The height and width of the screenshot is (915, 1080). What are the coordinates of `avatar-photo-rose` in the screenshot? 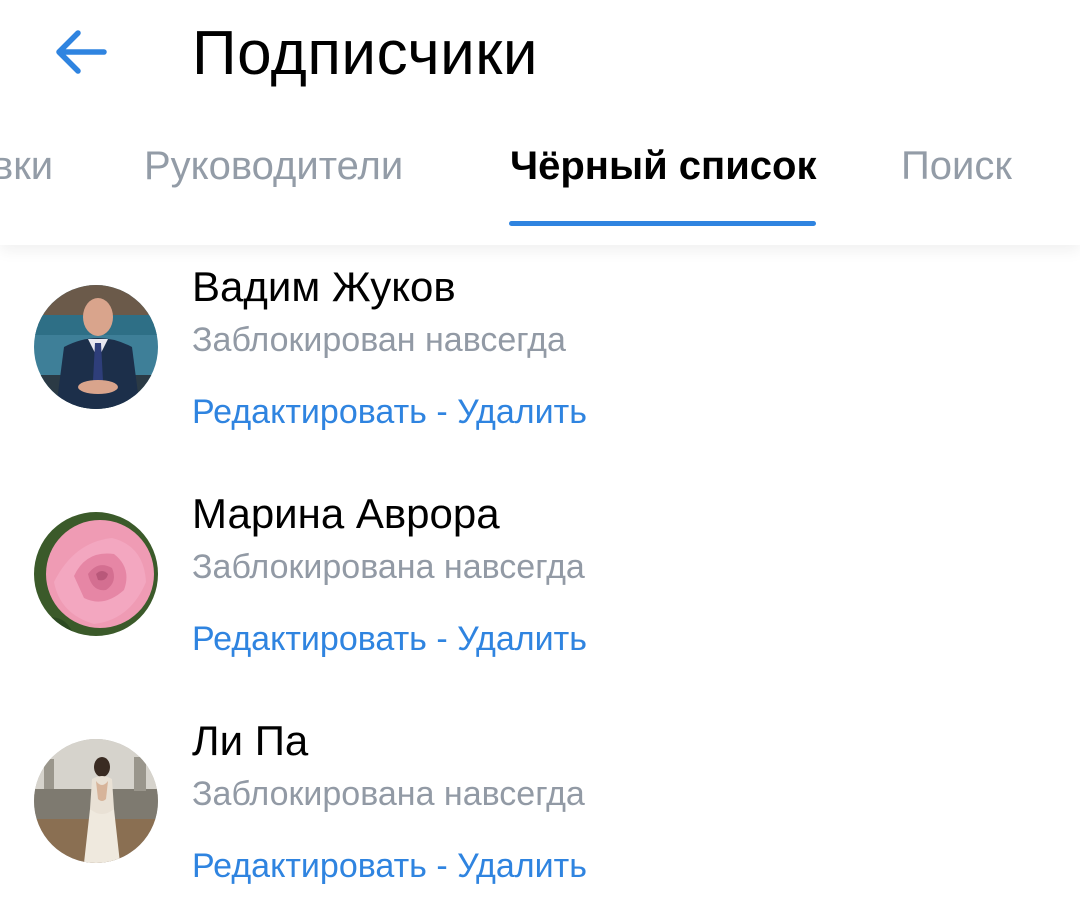 It's located at (96, 574).